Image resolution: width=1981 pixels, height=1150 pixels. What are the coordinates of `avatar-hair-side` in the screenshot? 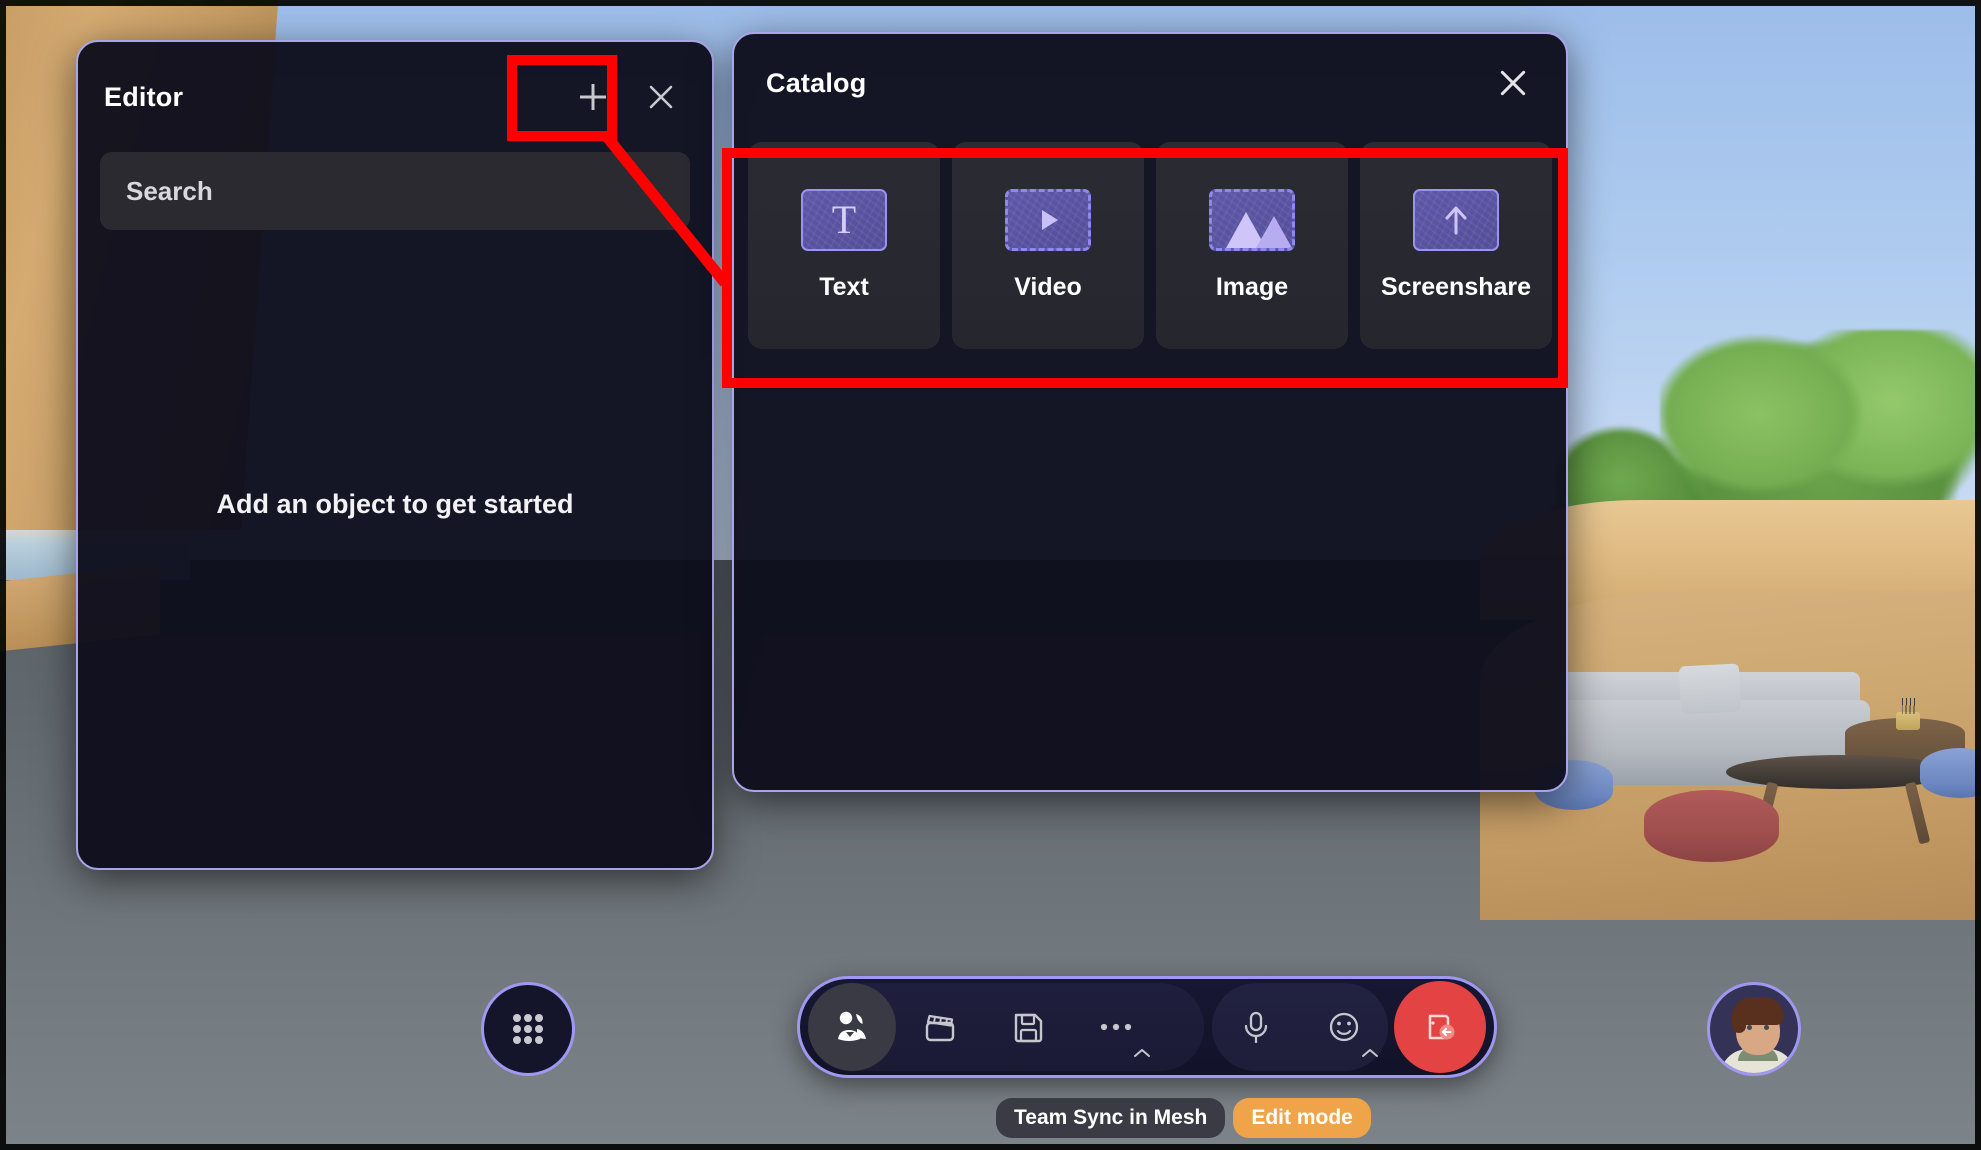 It's located at (1739, 1020).